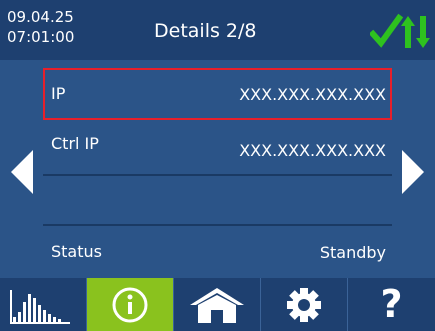 The width and height of the screenshot is (435, 331). Describe the element at coordinates (41, 37) in the screenshot. I see `time-text: 07:01:00` at that location.